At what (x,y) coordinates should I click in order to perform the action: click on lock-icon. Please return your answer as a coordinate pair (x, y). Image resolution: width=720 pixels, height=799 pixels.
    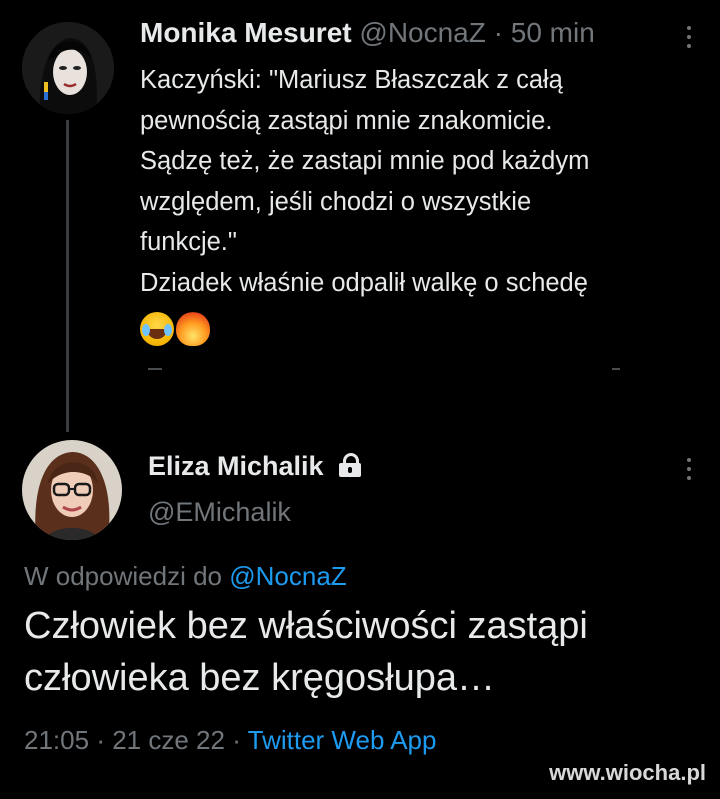
    Looking at the image, I should click on (350, 465).